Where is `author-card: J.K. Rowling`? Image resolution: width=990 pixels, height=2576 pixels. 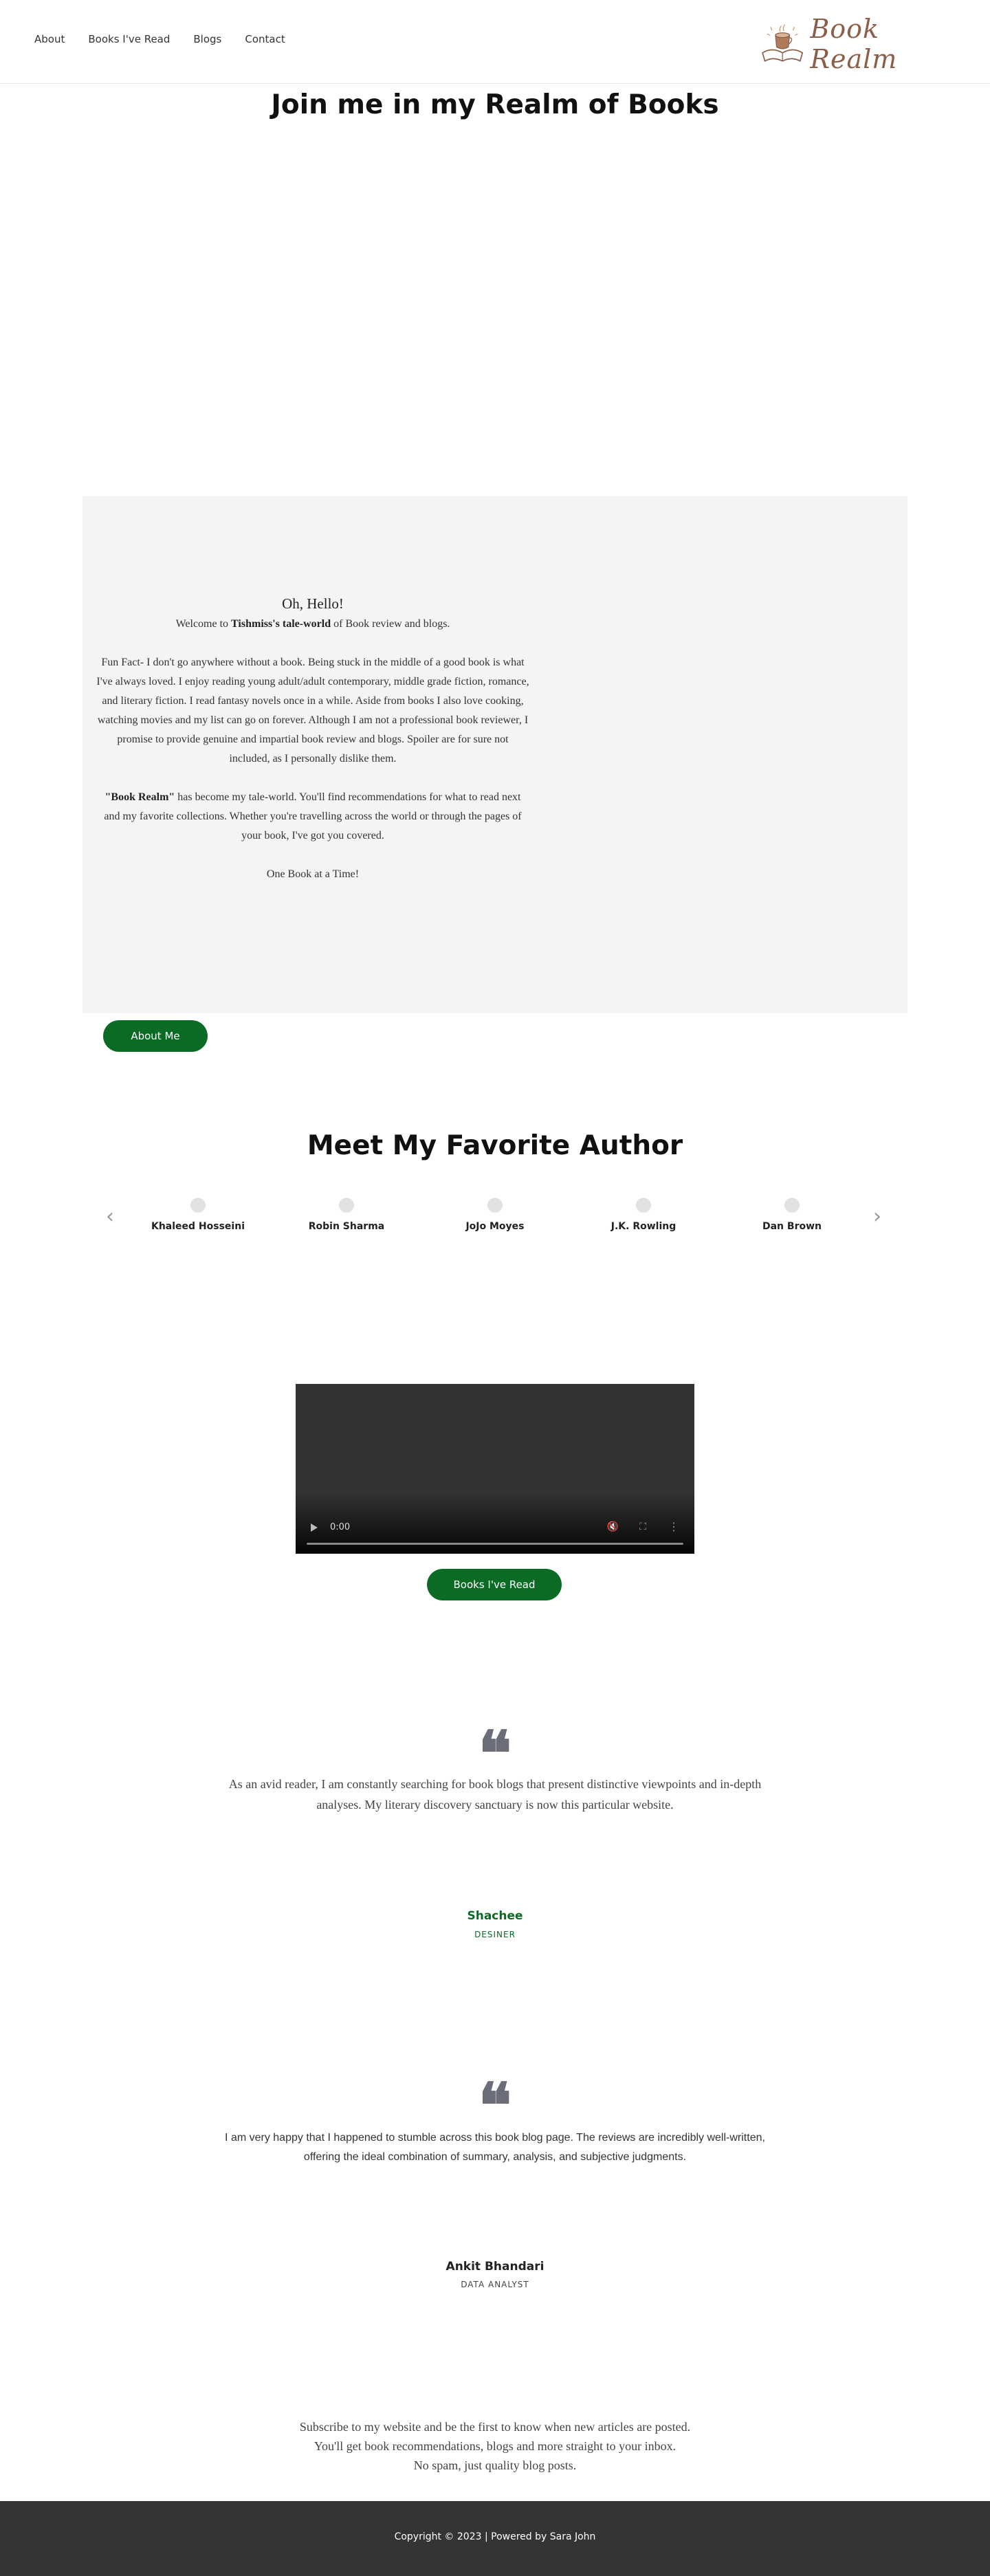 author-card: J.K. Rowling is located at coordinates (643, 1215).